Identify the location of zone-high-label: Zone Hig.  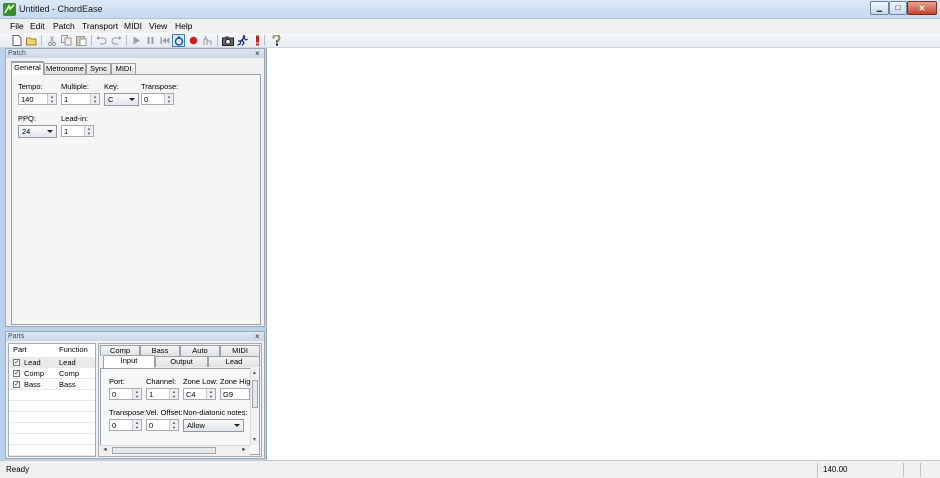
(235, 381).